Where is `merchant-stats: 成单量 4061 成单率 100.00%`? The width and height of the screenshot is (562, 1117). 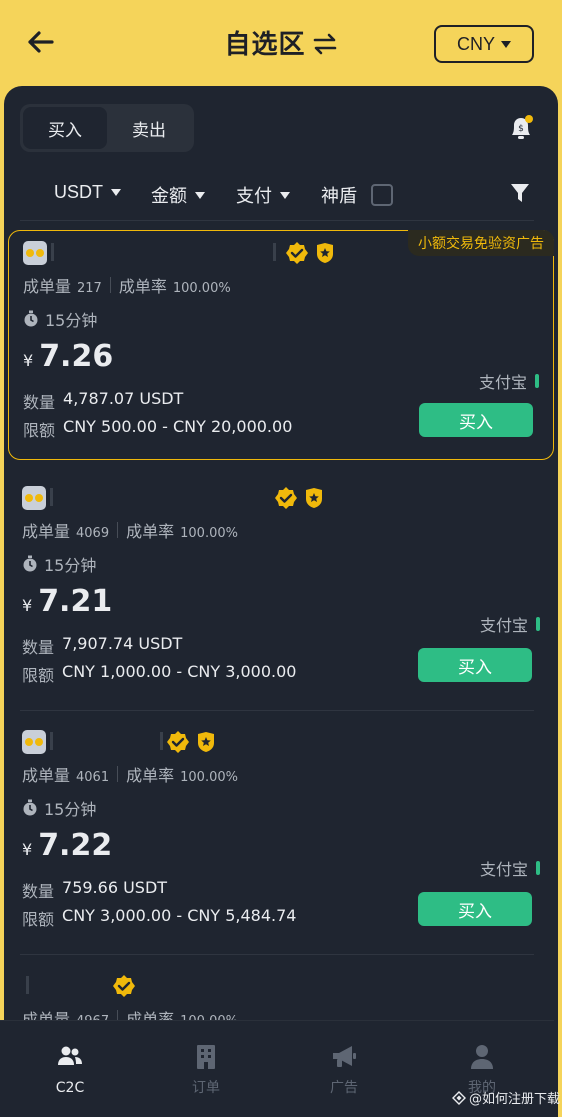 merchant-stats: 成单量 4061 成单率 100.00% is located at coordinates (130, 774).